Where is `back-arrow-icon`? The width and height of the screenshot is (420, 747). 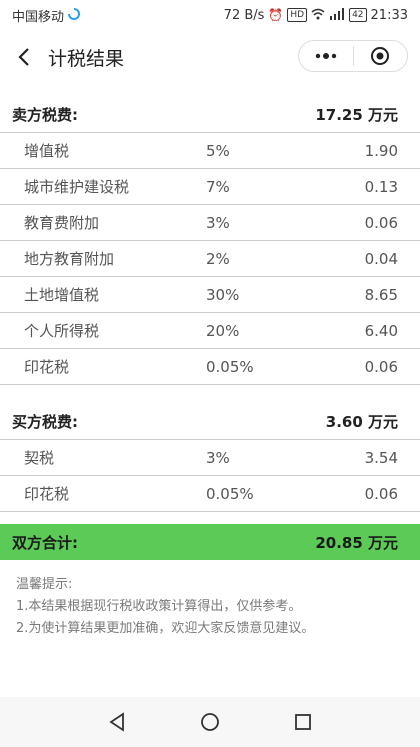
back-arrow-icon is located at coordinates (23, 57).